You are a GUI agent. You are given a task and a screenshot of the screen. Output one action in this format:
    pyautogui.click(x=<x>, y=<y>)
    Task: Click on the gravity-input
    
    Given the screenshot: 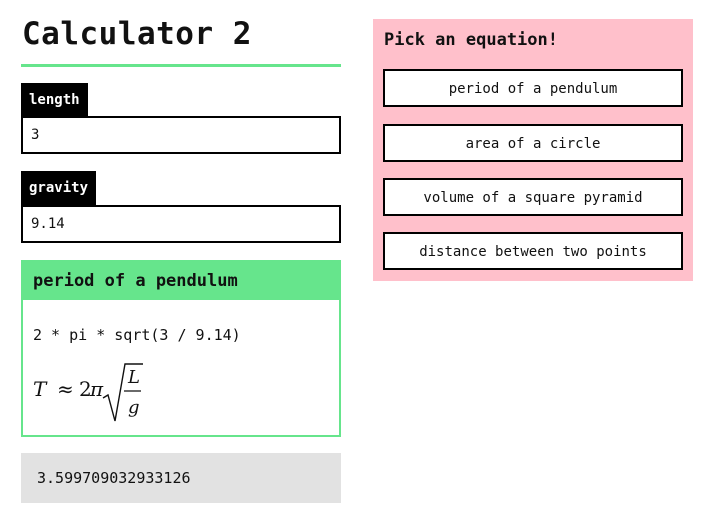 What is the action you would take?
    pyautogui.click(x=181, y=224)
    